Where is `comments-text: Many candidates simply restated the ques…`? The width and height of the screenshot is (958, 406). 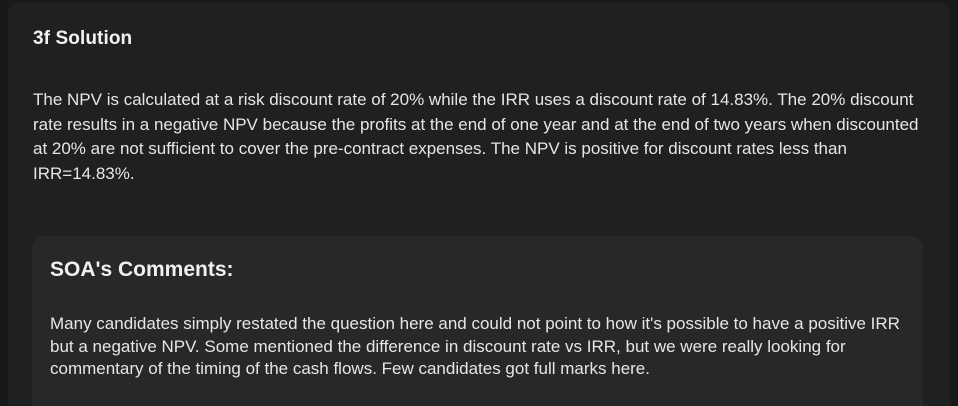 comments-text: Many candidates simply restated the ques… is located at coordinates (475, 346).